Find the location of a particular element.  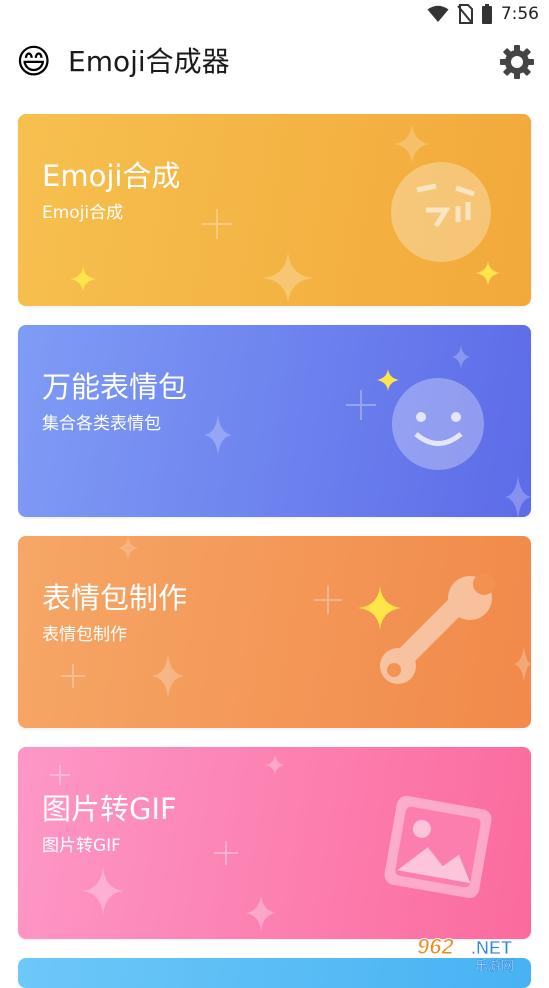

watermark-text: 乐游网 is located at coordinates (494, 965).